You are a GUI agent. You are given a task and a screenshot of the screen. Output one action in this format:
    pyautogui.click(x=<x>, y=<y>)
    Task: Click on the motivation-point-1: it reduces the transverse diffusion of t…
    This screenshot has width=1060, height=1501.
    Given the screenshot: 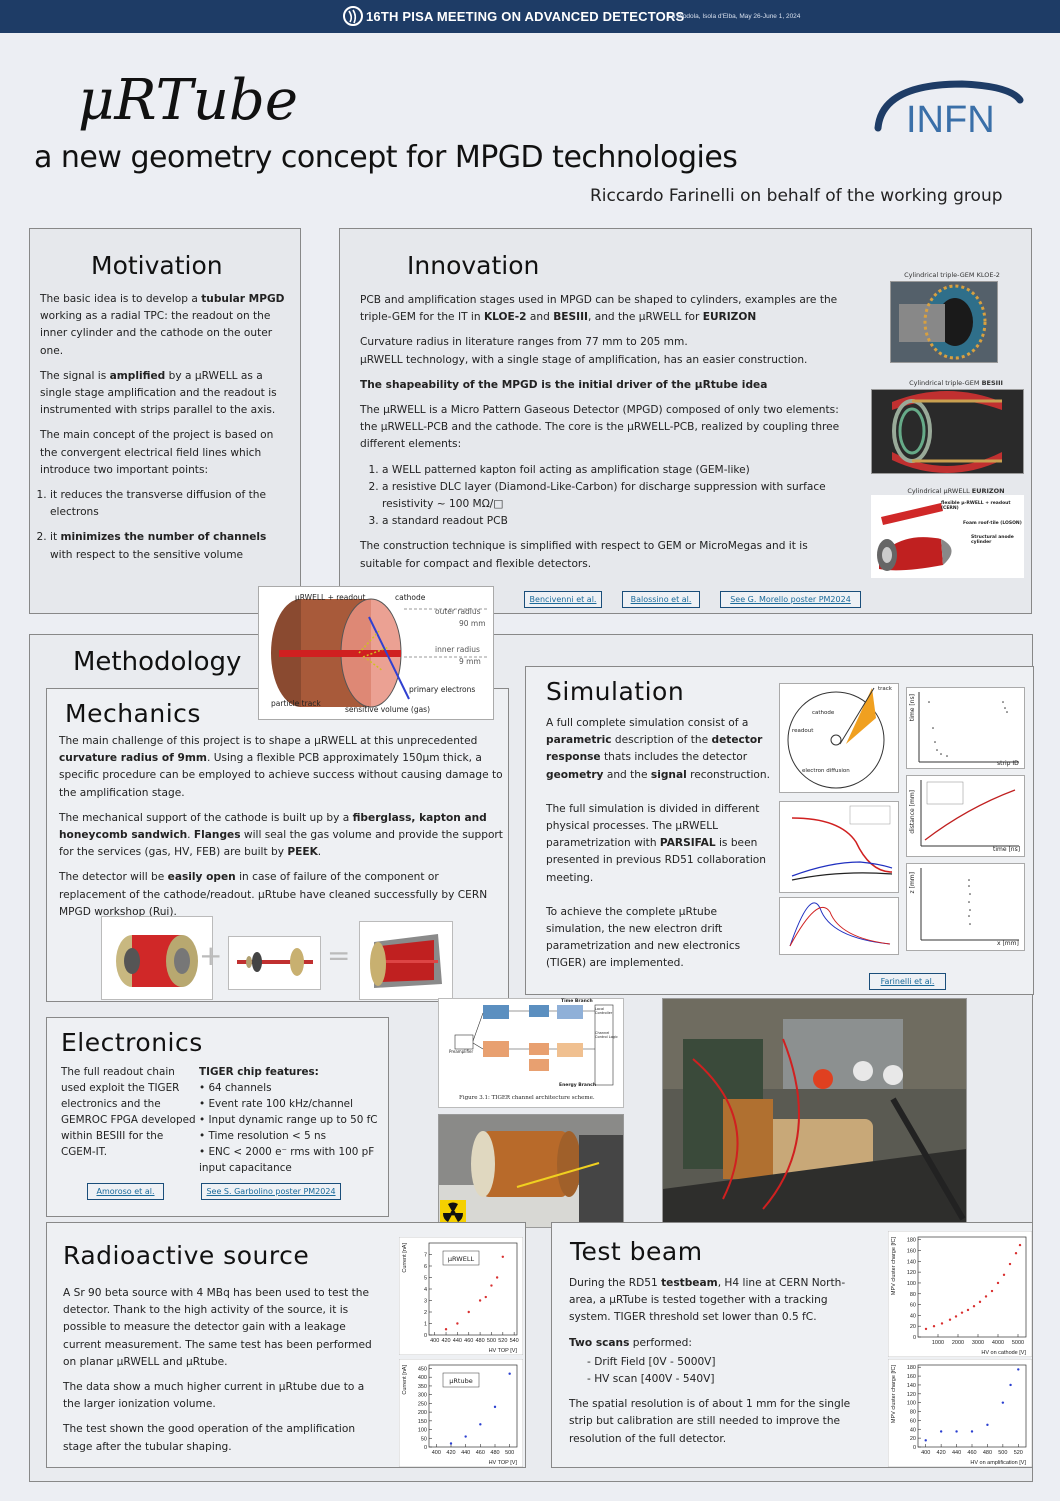 What is the action you would take?
    pyautogui.click(x=171, y=504)
    